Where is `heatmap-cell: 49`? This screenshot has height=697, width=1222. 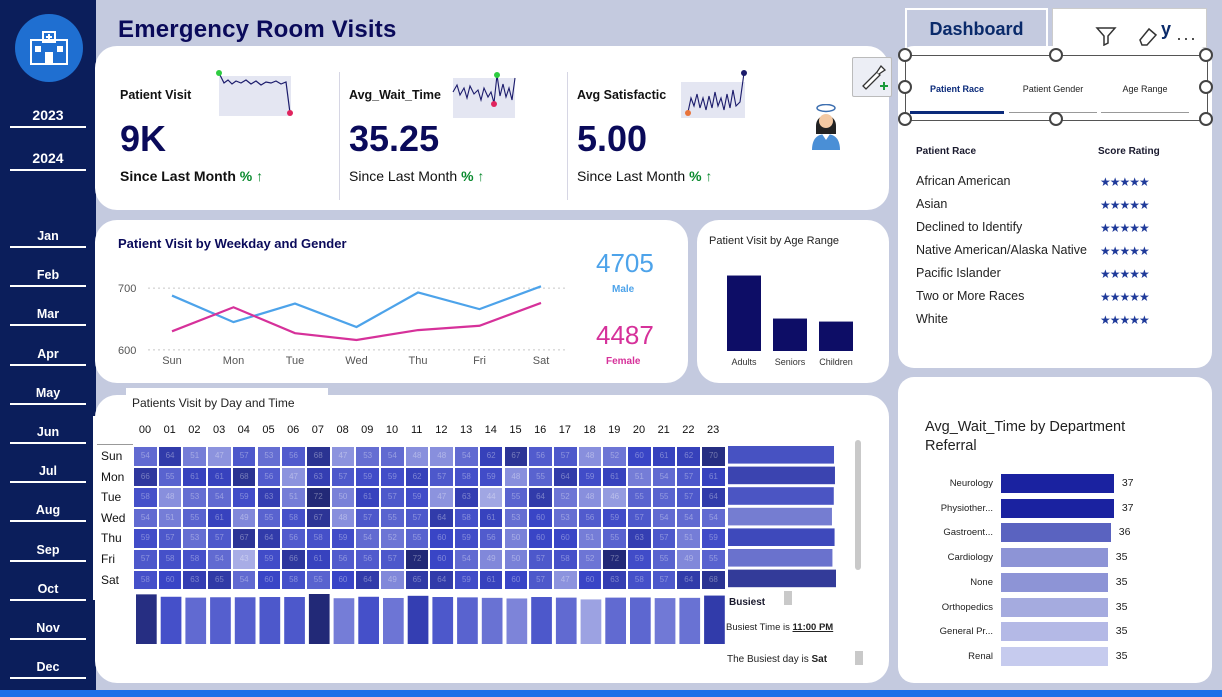
heatmap-cell: 49 is located at coordinates (689, 559).